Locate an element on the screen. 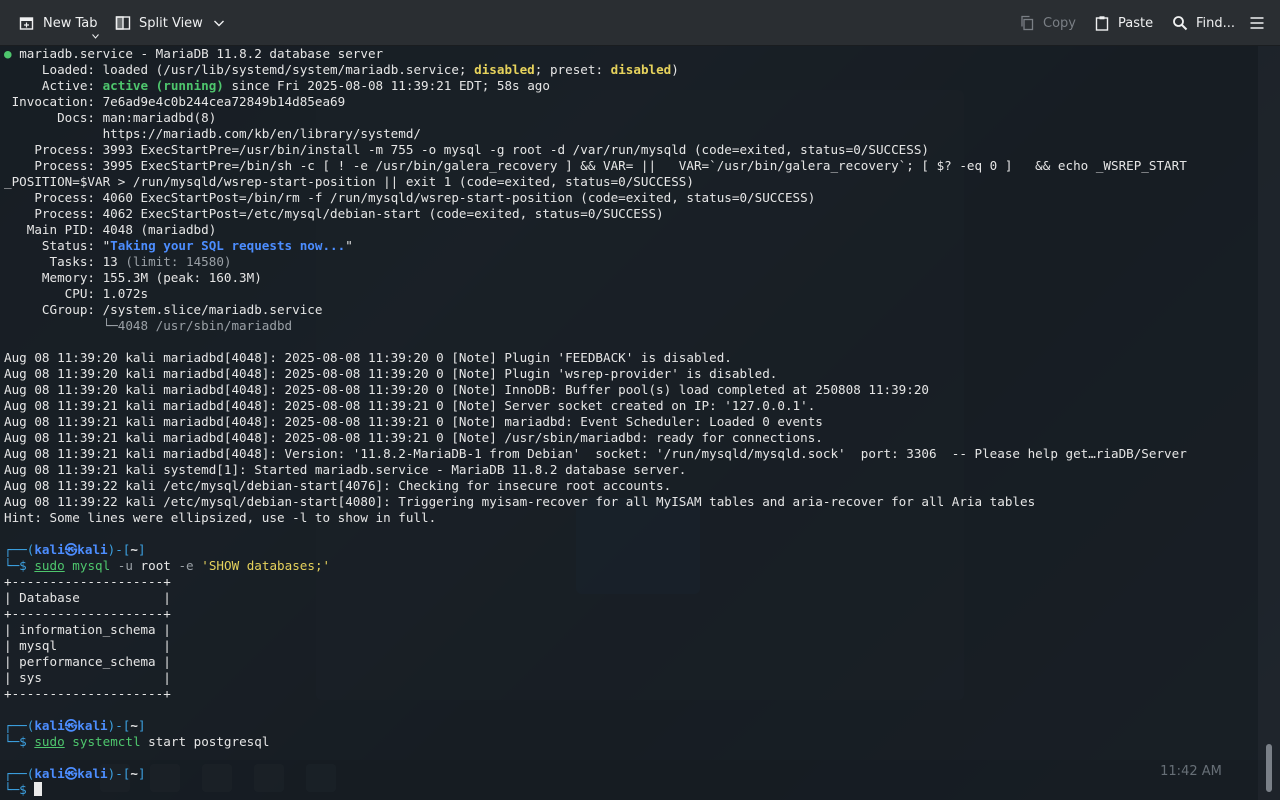 This screenshot has height=800, width=1280. docs-line: Docs: man:mariadbd(8) is located at coordinates (110, 117).